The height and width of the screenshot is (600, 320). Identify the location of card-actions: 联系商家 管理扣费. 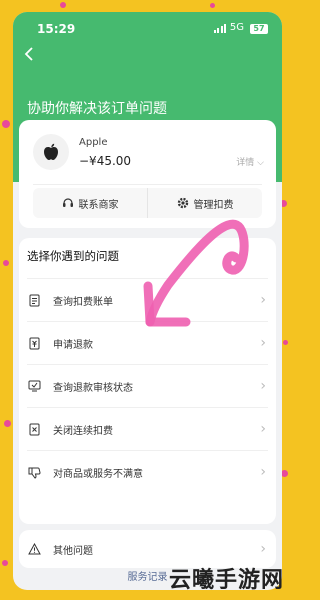
(147, 203).